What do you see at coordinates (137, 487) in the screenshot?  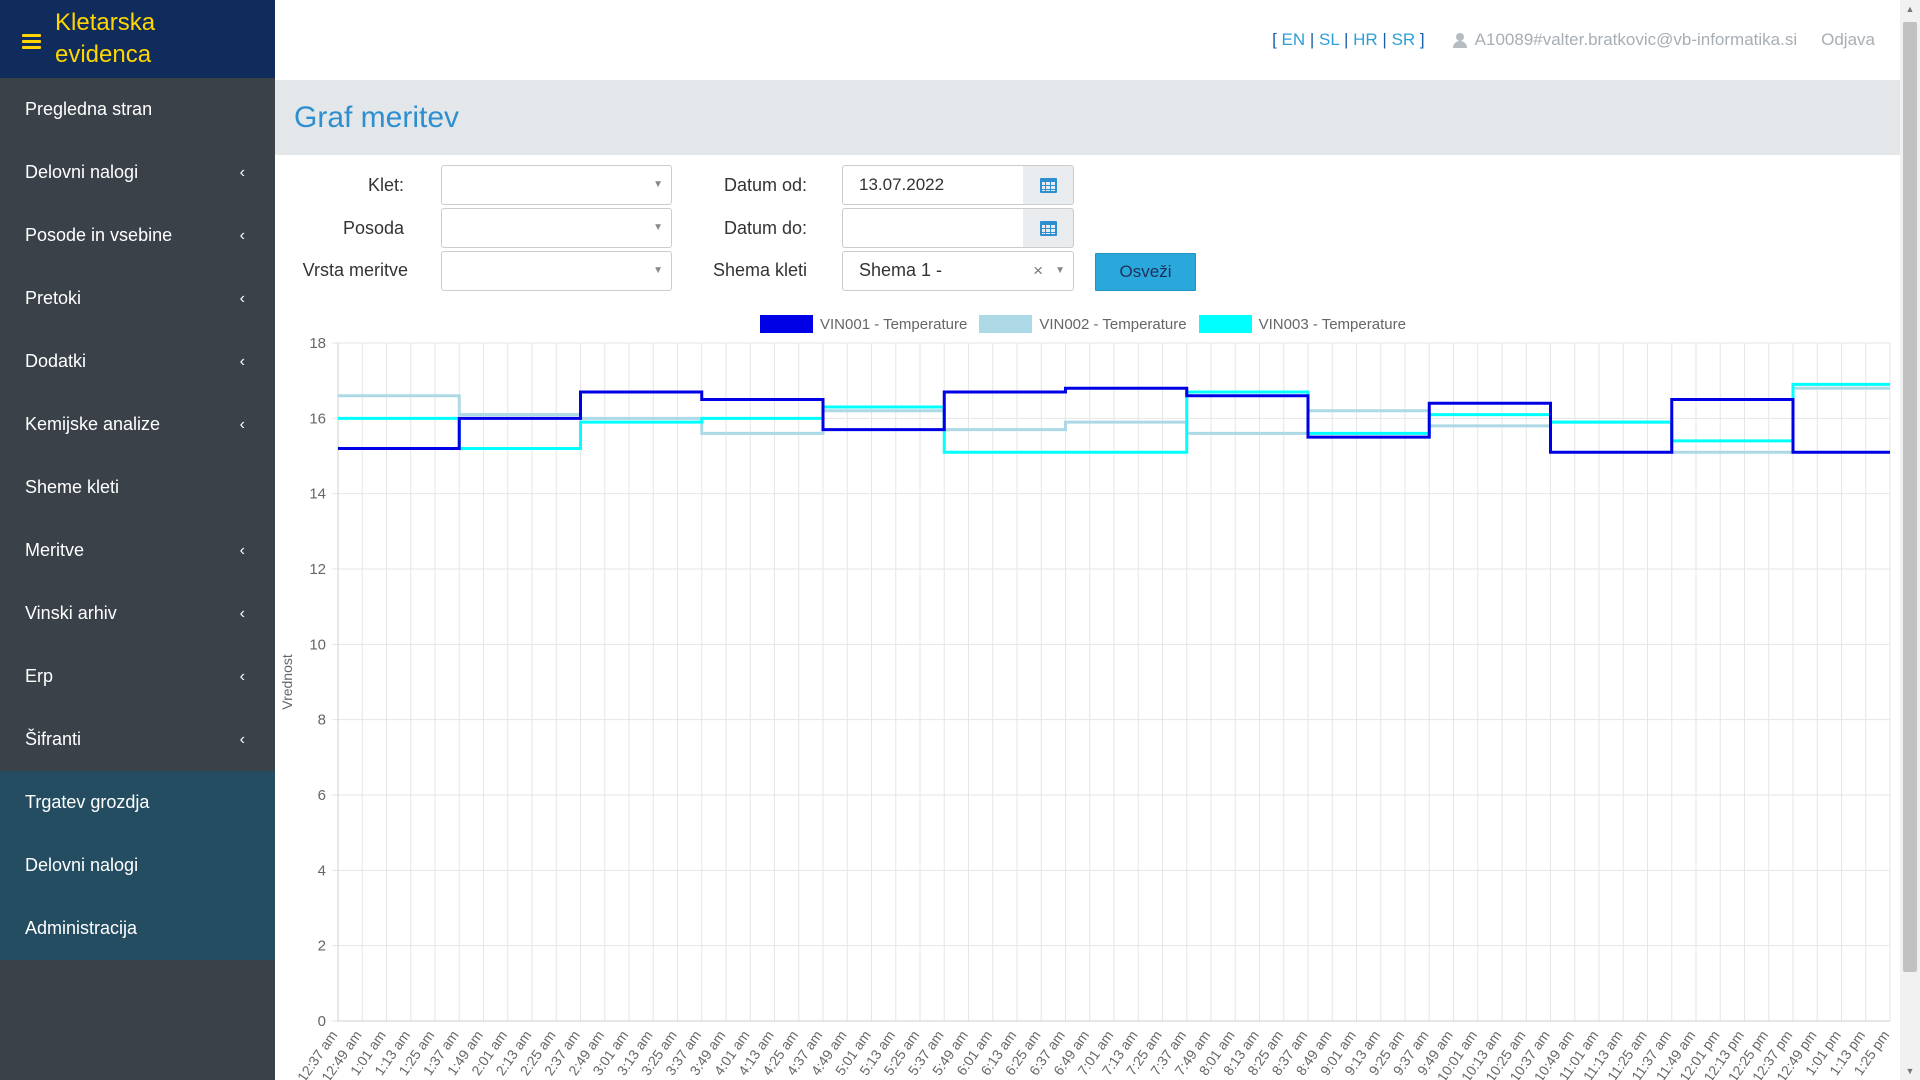 I see `sidebar-item-sheme-kleti: Sheme kleti` at bounding box center [137, 487].